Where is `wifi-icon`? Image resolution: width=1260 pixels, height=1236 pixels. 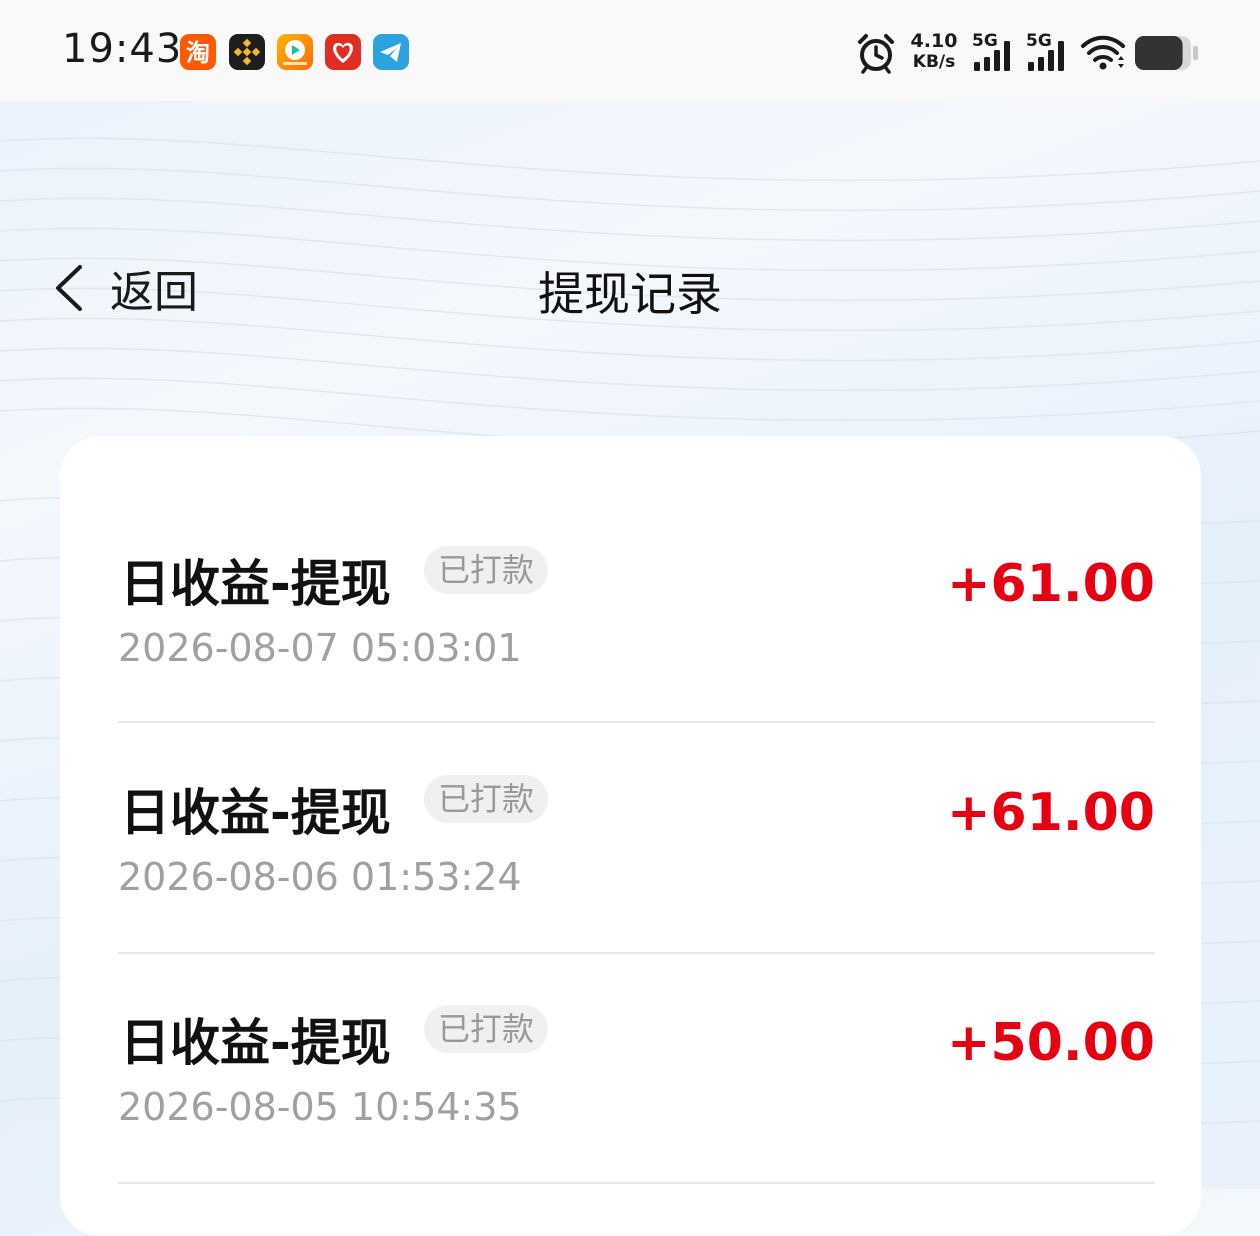
wifi-icon is located at coordinates (1103, 52).